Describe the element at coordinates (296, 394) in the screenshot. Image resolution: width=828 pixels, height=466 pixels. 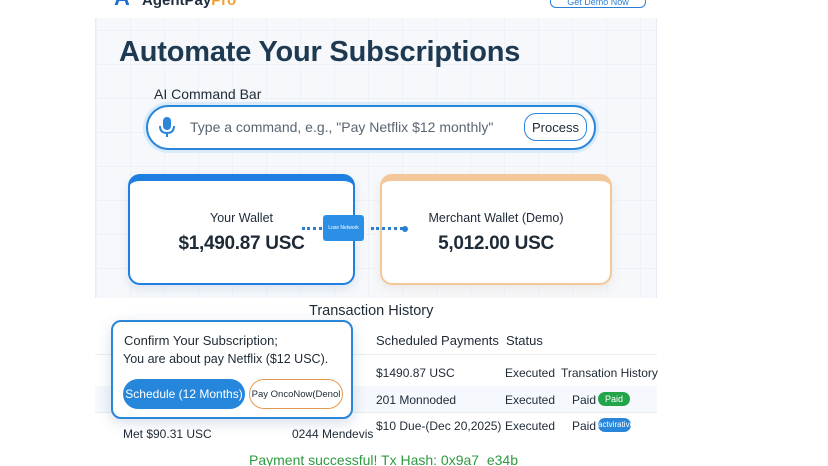
I see `pay-once-button: Pay OncoNow(Denol` at that location.